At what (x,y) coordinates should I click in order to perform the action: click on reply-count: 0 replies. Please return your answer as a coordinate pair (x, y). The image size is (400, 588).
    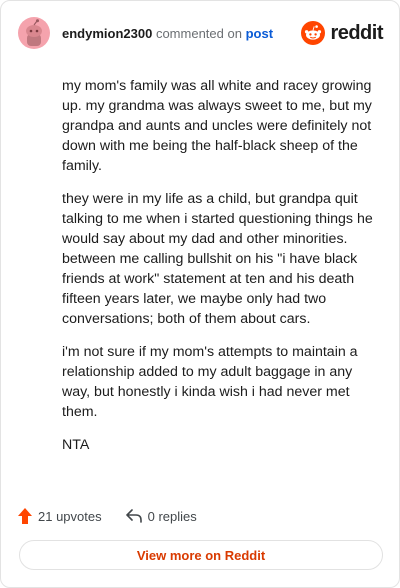
    Looking at the image, I should click on (172, 516).